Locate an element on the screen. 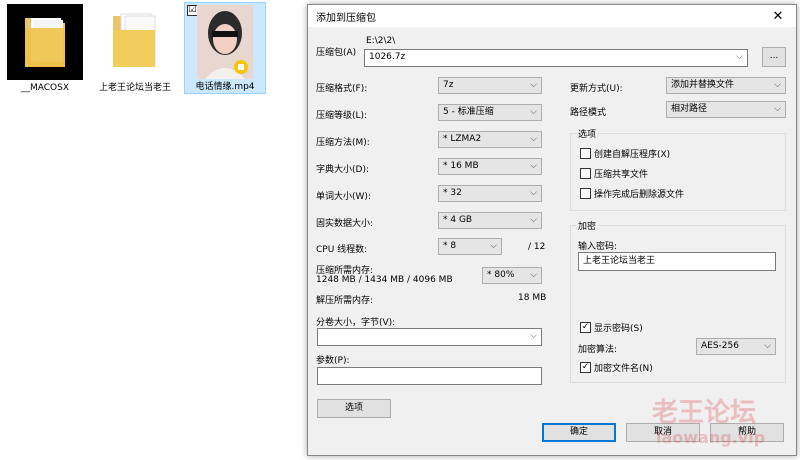 The image size is (800, 460). params-label: 参数(P): is located at coordinates (333, 361).